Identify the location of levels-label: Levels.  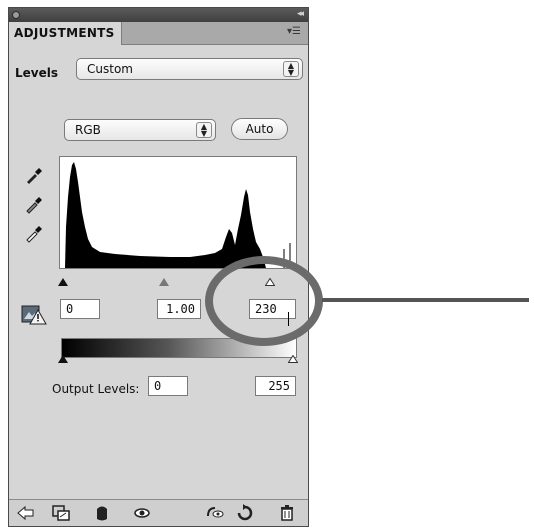
(37, 73).